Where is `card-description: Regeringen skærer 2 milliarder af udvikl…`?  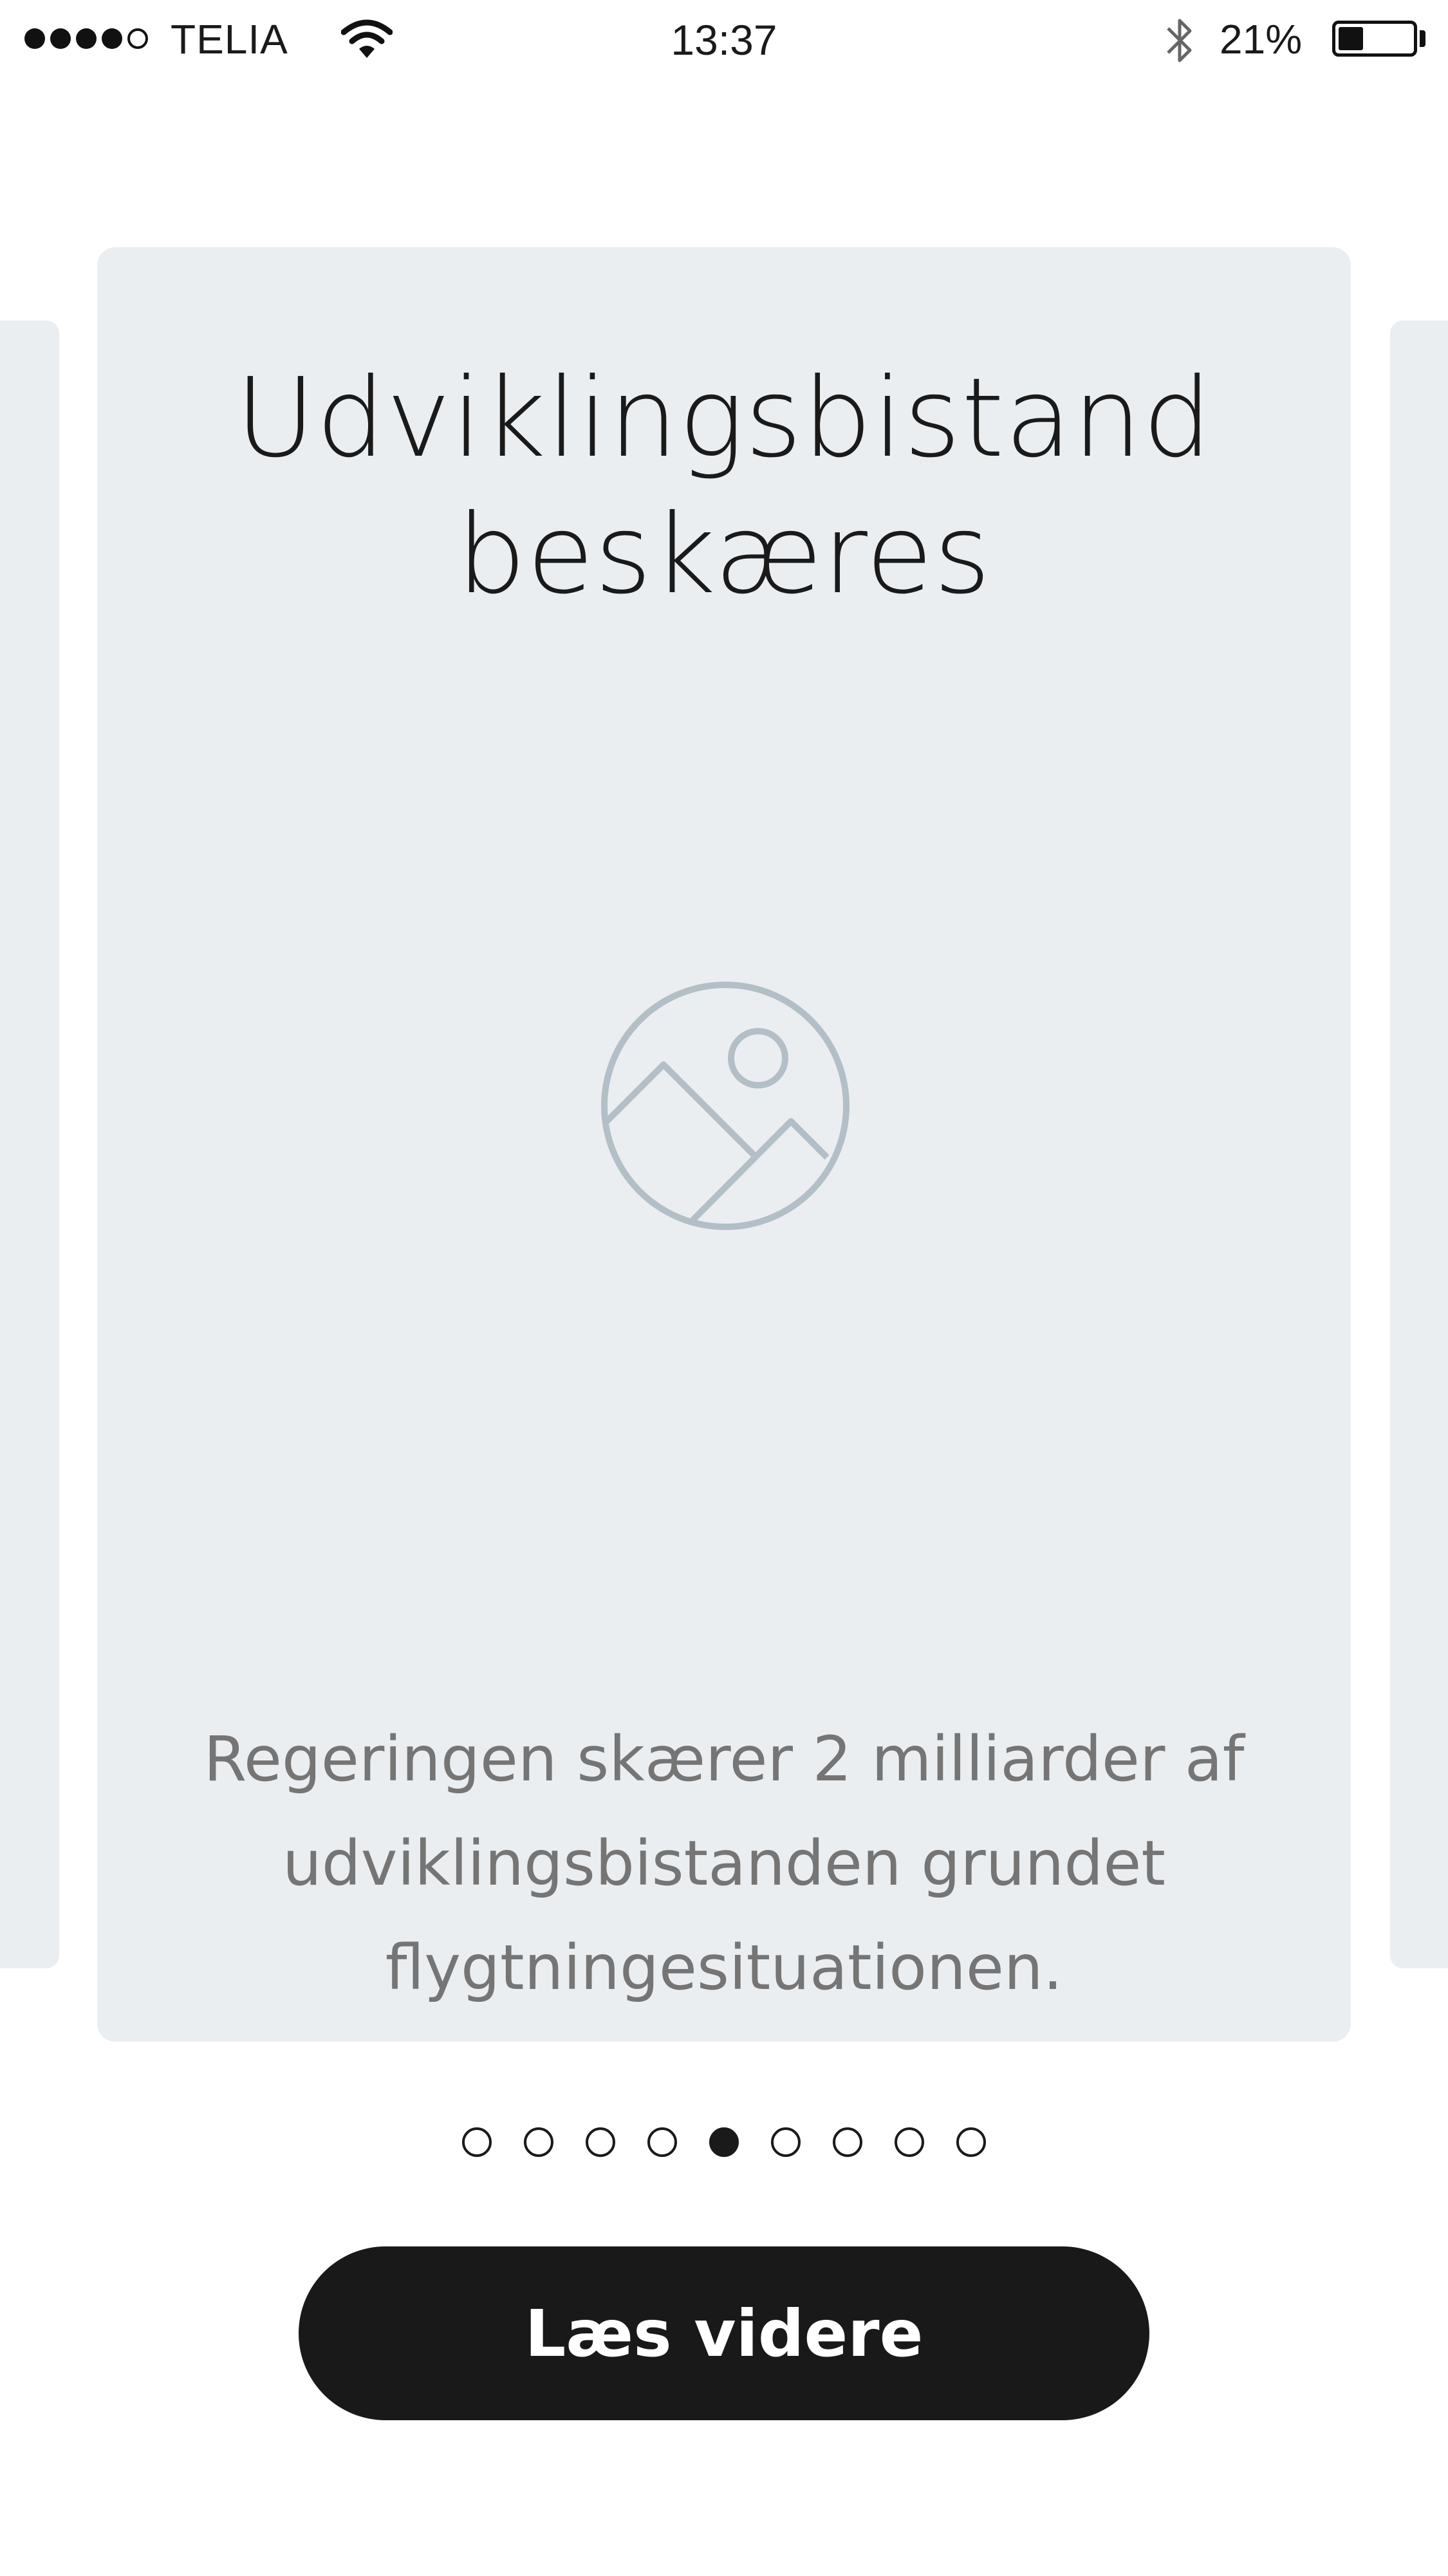
card-description: Regeringen skærer 2 milliarder af udvikl… is located at coordinates (724, 1863).